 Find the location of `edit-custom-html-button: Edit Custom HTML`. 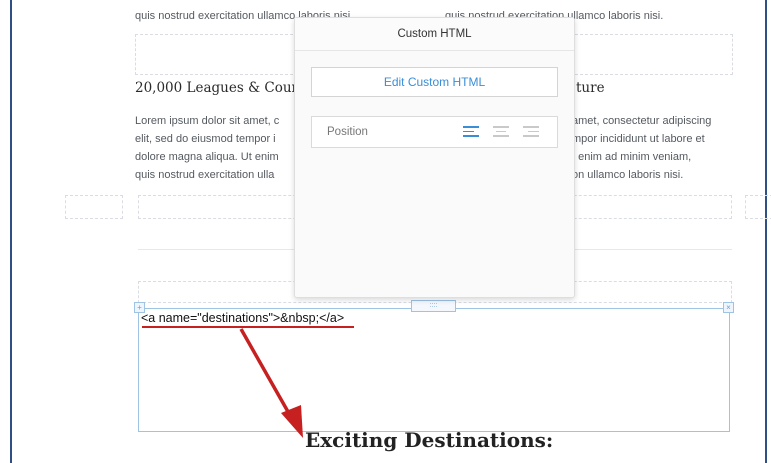

edit-custom-html-button: Edit Custom HTML is located at coordinates (434, 82).